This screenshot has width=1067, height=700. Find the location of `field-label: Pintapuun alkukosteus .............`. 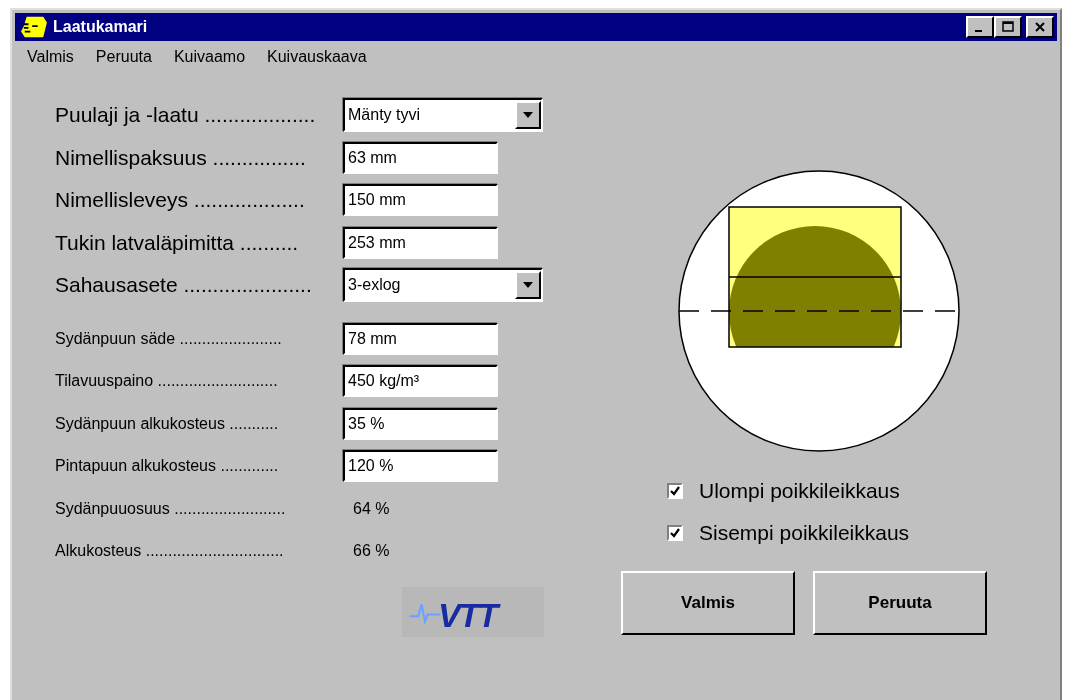

field-label: Pintapuun alkukosteus ............. is located at coordinates (167, 466).